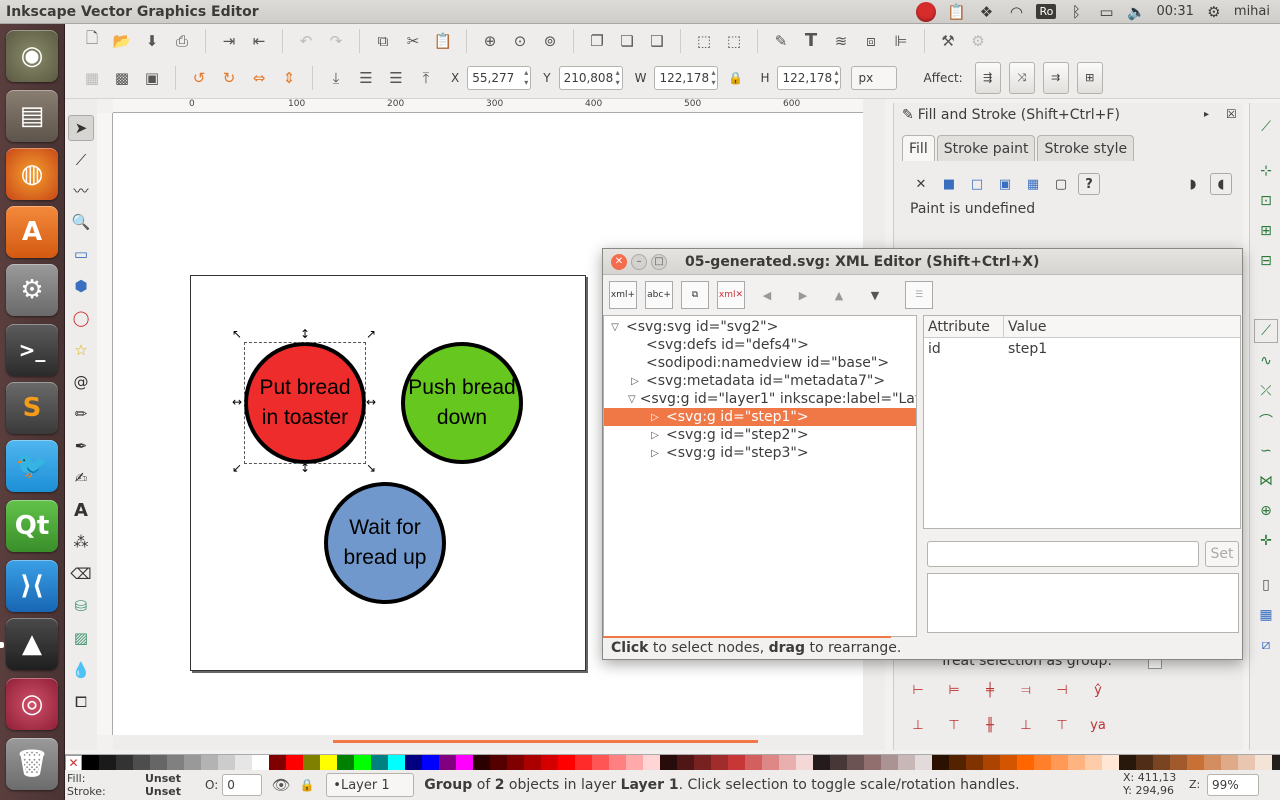  Describe the element at coordinates (1098, 725) in the screenshot. I see `align-text-baseline-icon: ya` at that location.